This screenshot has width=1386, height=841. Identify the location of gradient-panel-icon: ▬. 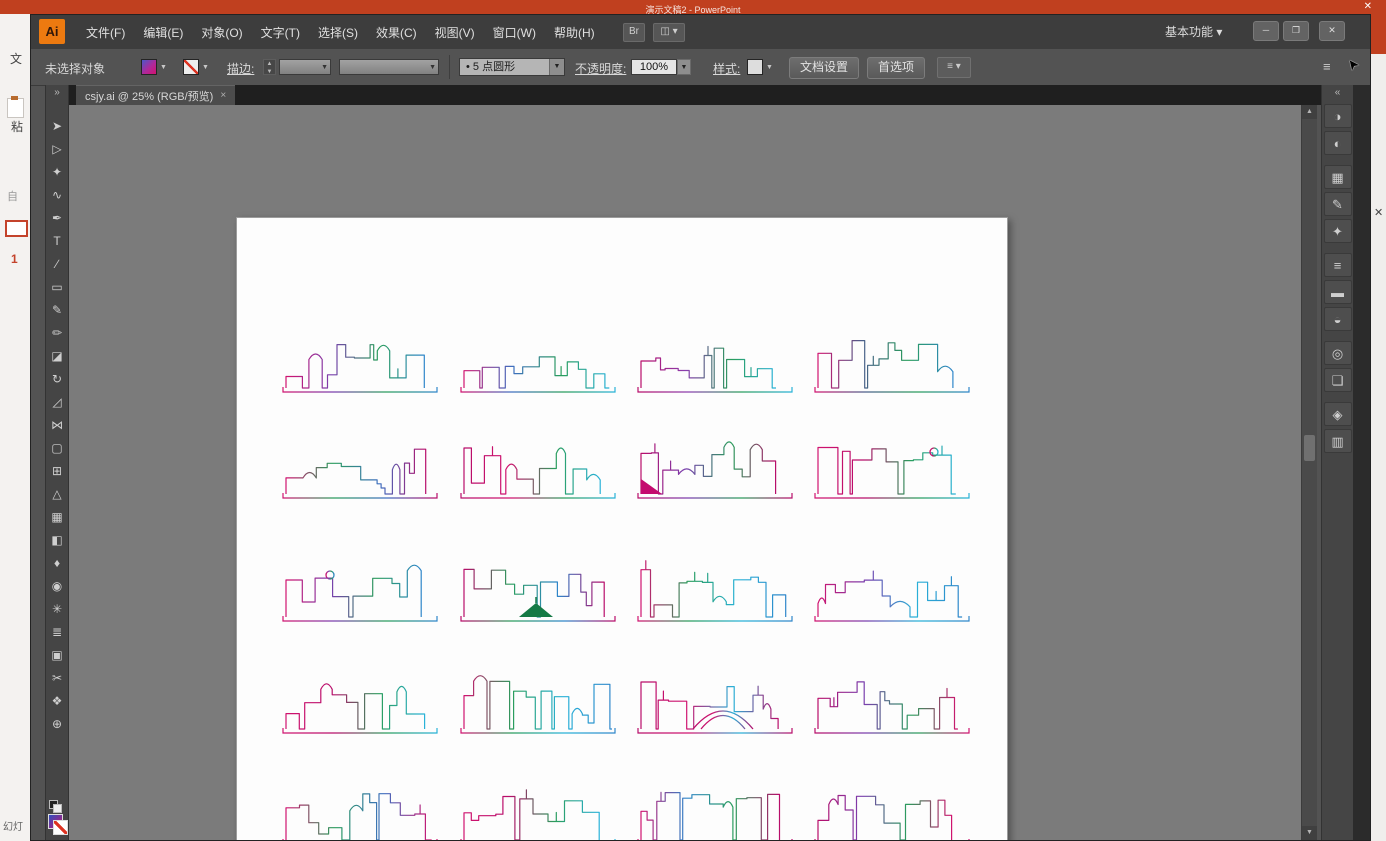
(1337, 292).